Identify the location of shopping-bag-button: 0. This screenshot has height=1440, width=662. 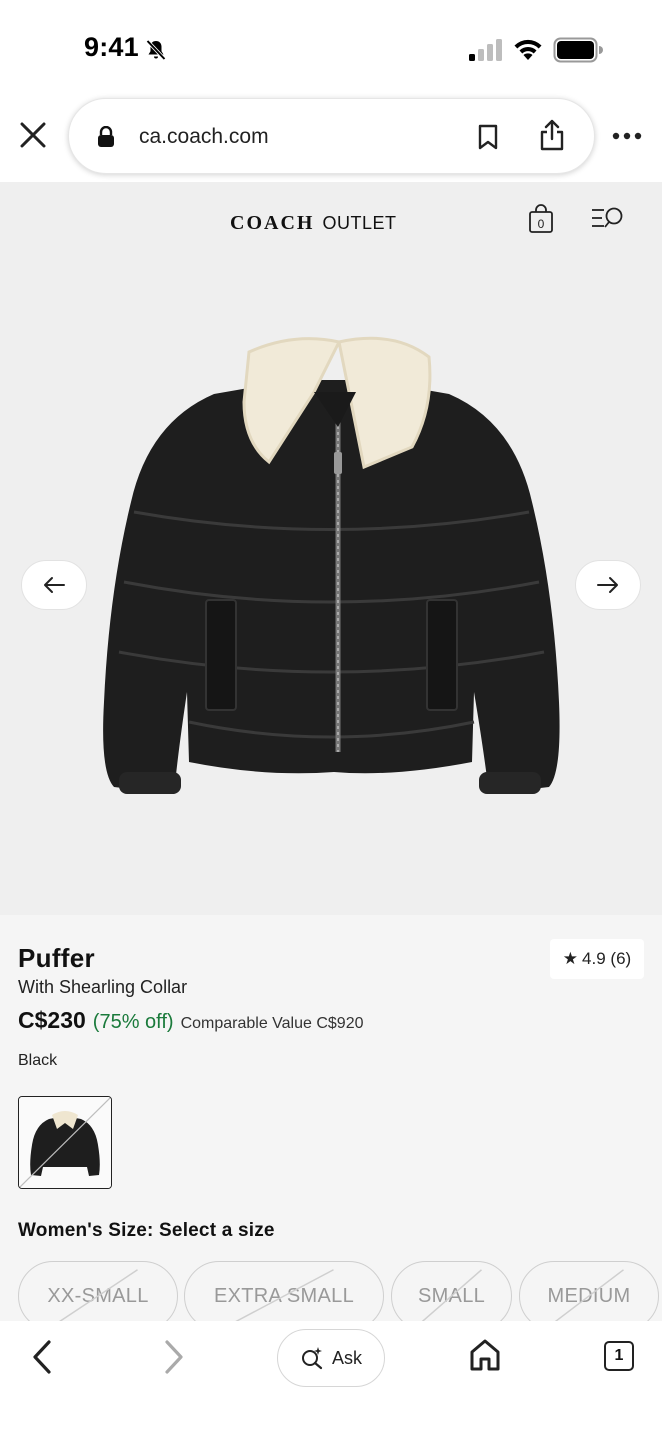
(541, 221).